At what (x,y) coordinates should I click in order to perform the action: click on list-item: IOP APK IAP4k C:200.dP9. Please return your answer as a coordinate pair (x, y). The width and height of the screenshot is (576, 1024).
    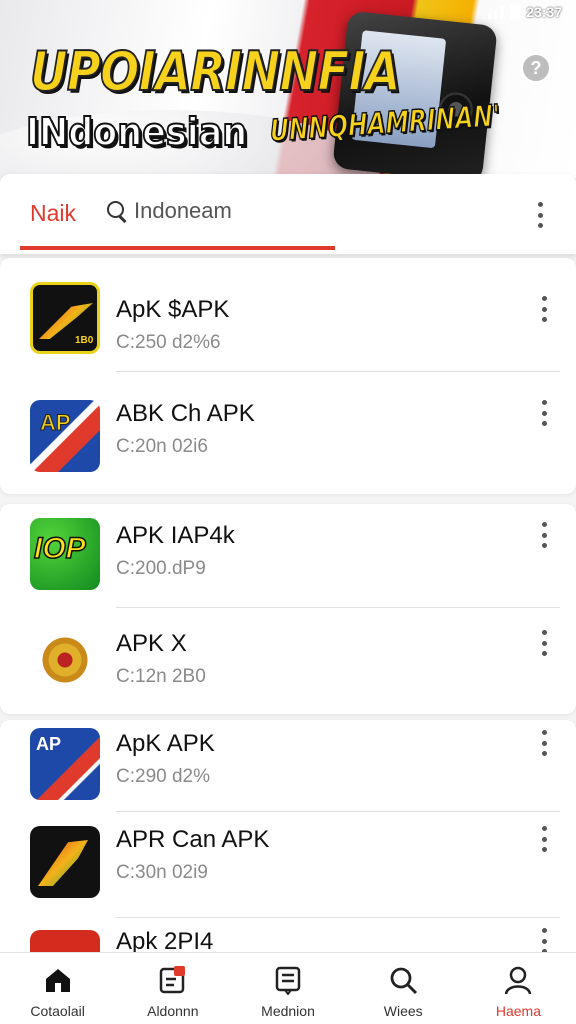
    Looking at the image, I should click on (288, 556).